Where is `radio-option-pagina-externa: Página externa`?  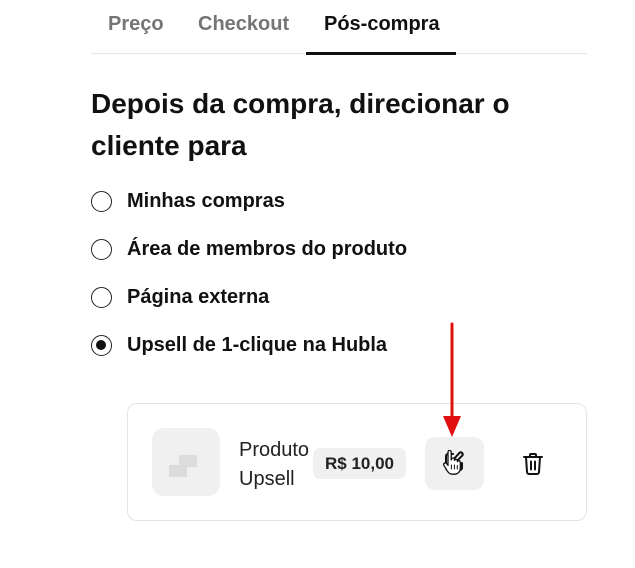
radio-option-pagina-externa: Página externa is located at coordinates (180, 297).